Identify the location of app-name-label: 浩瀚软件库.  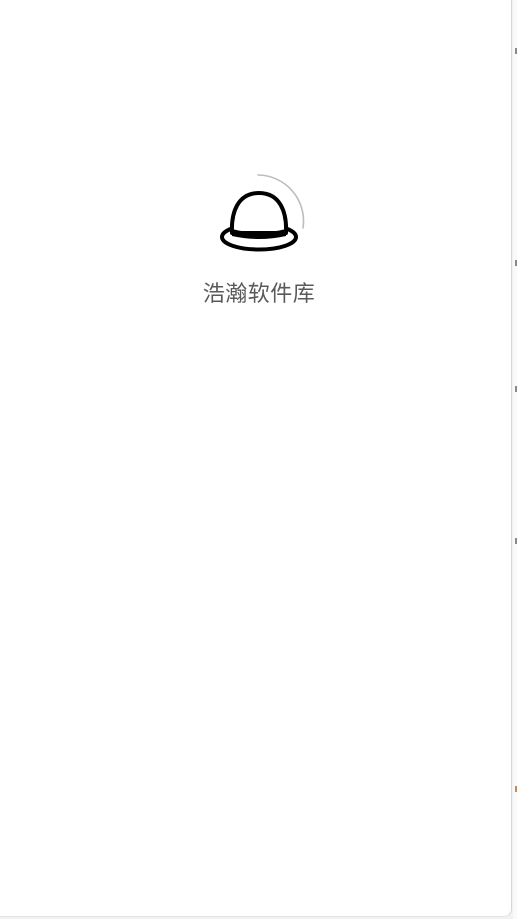
(259, 294).